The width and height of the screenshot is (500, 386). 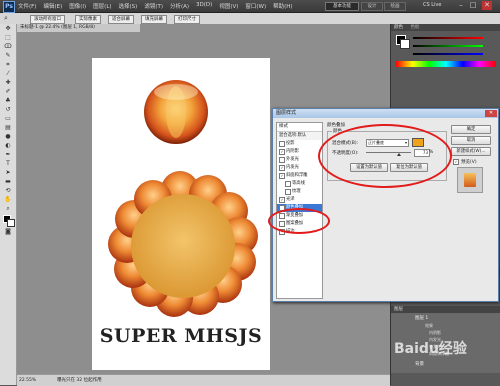 What do you see at coordinates (102, 6) in the screenshot?
I see `menu-layer: 图层(L)` at bounding box center [102, 6].